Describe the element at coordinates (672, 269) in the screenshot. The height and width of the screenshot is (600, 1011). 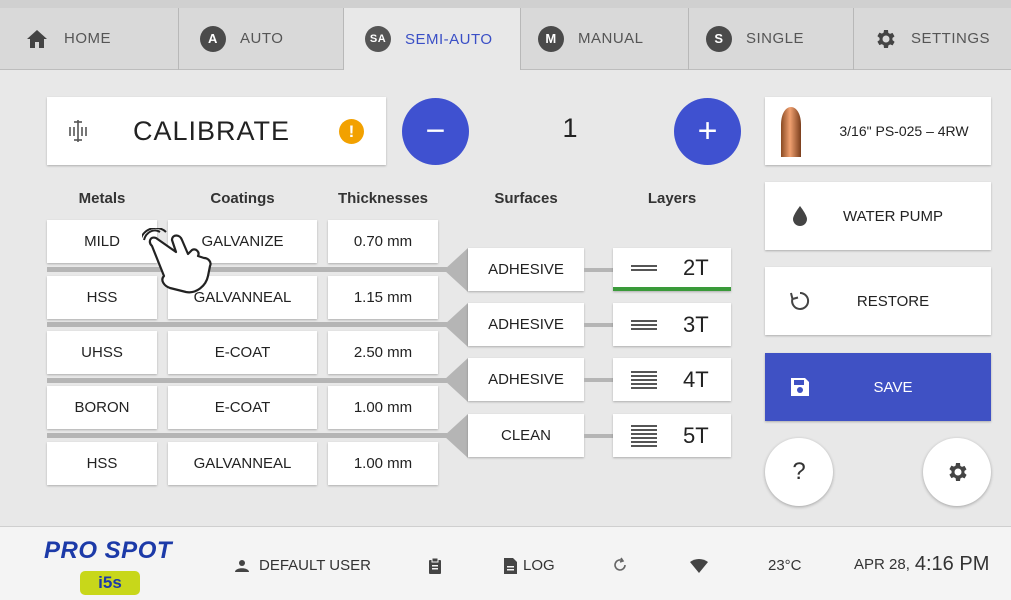
I see `layer-2t-button: 2T` at that location.